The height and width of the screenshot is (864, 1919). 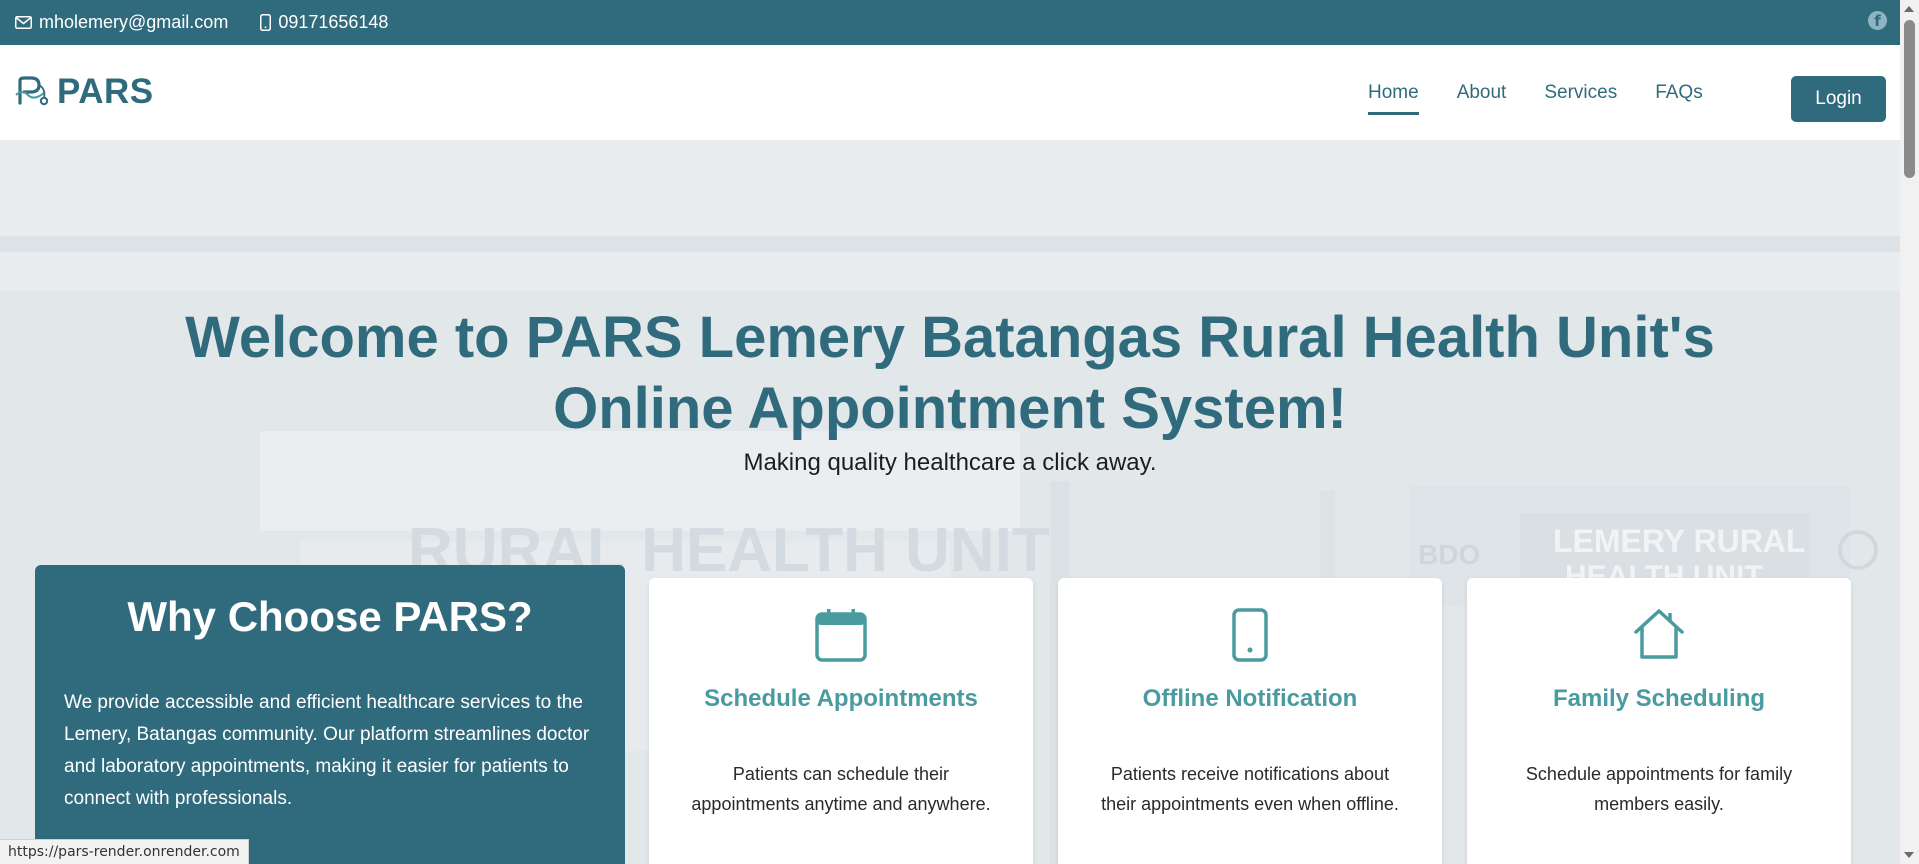 What do you see at coordinates (23, 22) in the screenshot?
I see `envelope-icon` at bounding box center [23, 22].